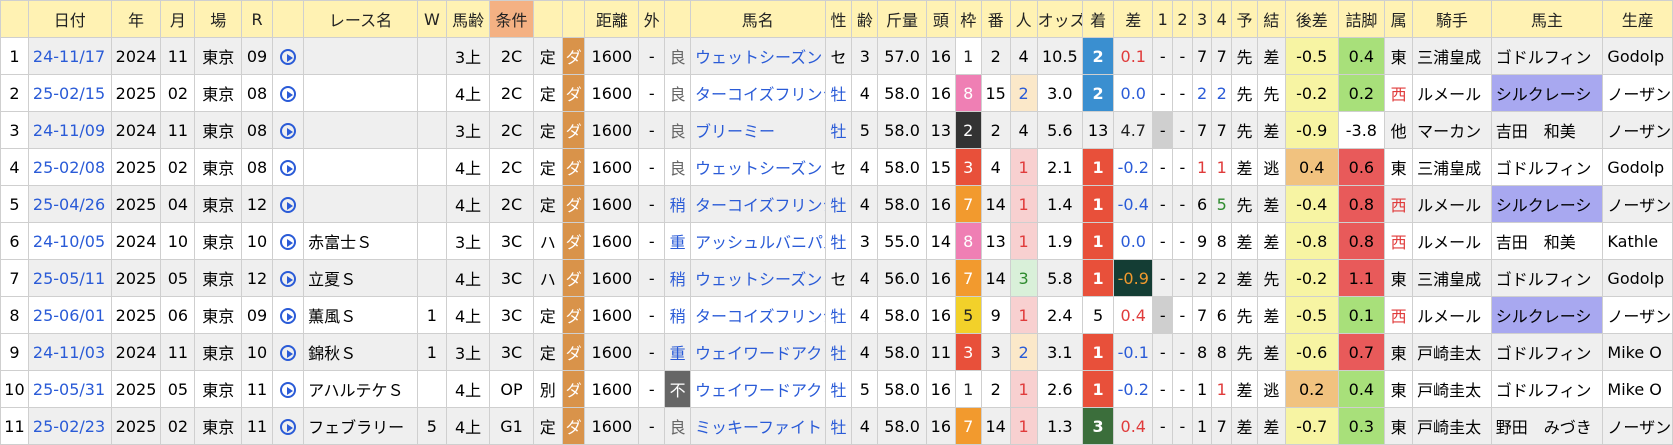 The image size is (1673, 445). What do you see at coordinates (69, 130) in the screenshot?
I see `date-link: 24-11/09` at bounding box center [69, 130].